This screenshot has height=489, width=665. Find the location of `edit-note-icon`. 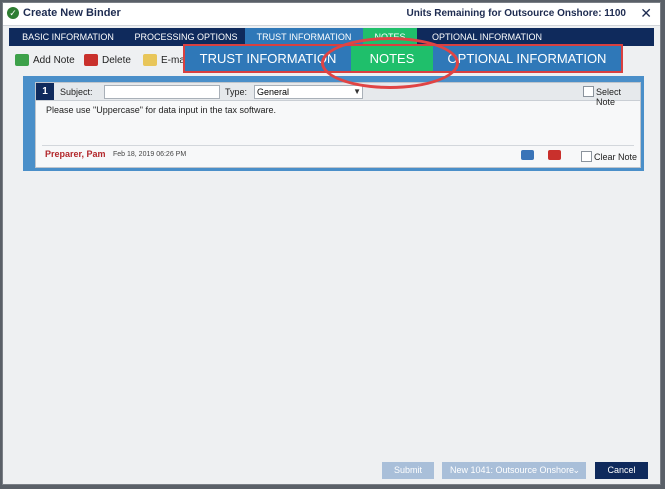

edit-note-icon is located at coordinates (527, 155).